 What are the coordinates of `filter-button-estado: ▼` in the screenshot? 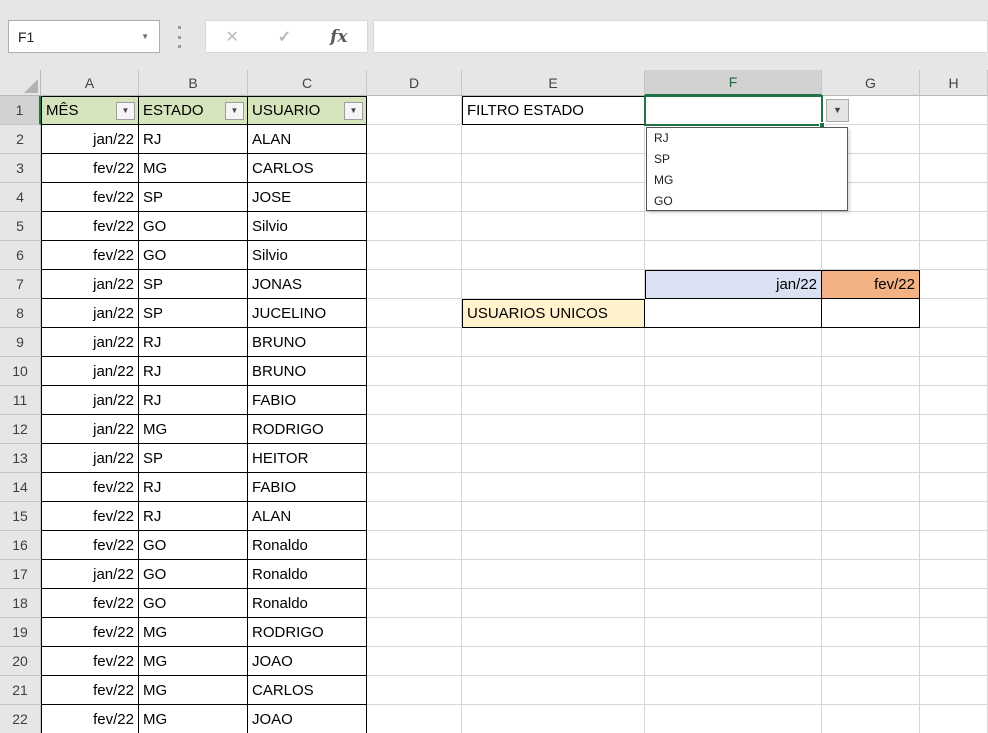 It's located at (234, 110).